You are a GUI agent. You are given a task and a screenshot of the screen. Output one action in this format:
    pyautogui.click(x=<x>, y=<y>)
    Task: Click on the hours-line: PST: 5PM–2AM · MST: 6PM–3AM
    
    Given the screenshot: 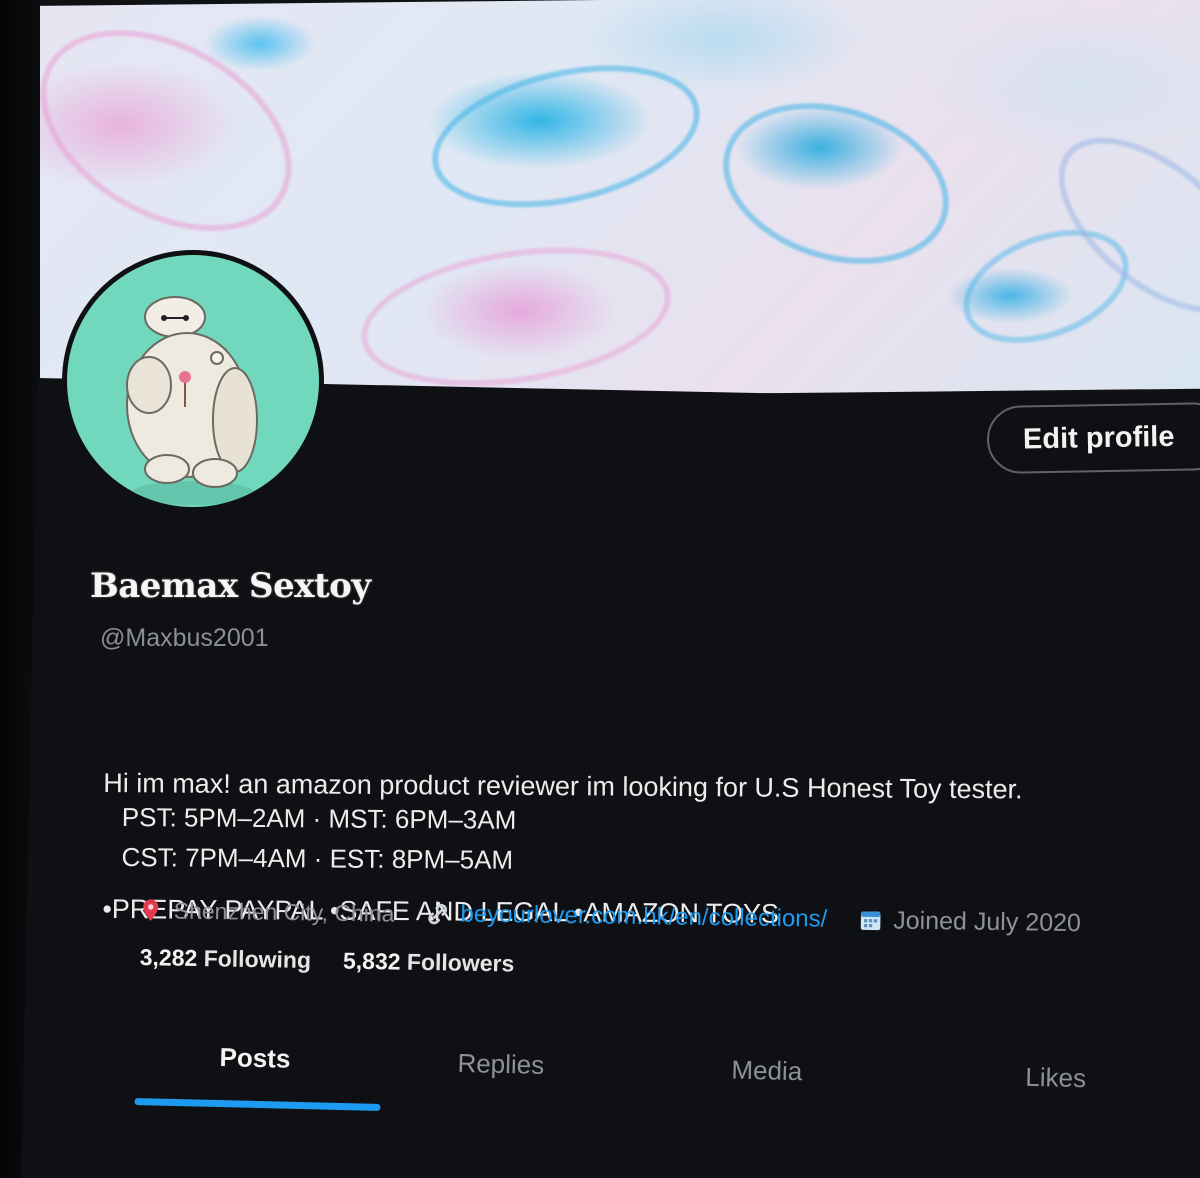 What is the action you would take?
    pyautogui.click(x=319, y=818)
    